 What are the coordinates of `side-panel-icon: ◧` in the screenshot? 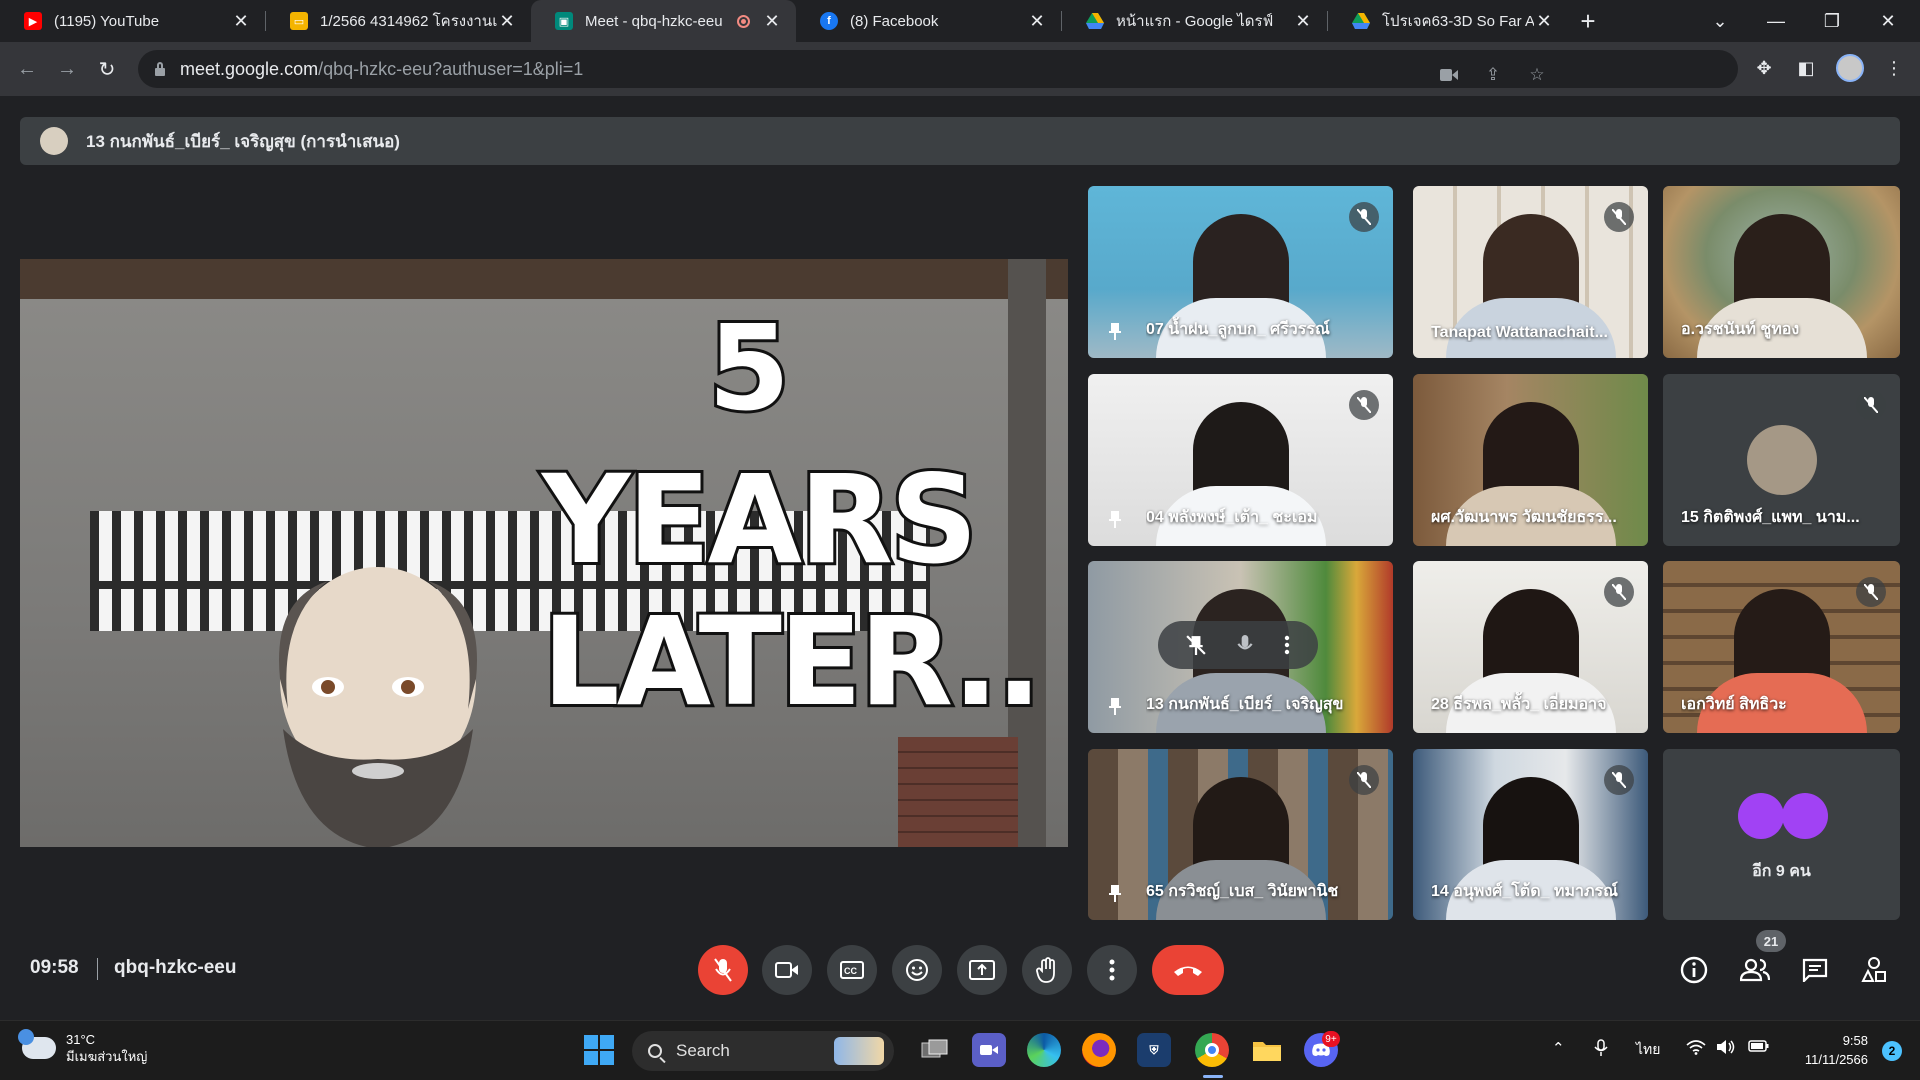 It's located at (1806, 68).